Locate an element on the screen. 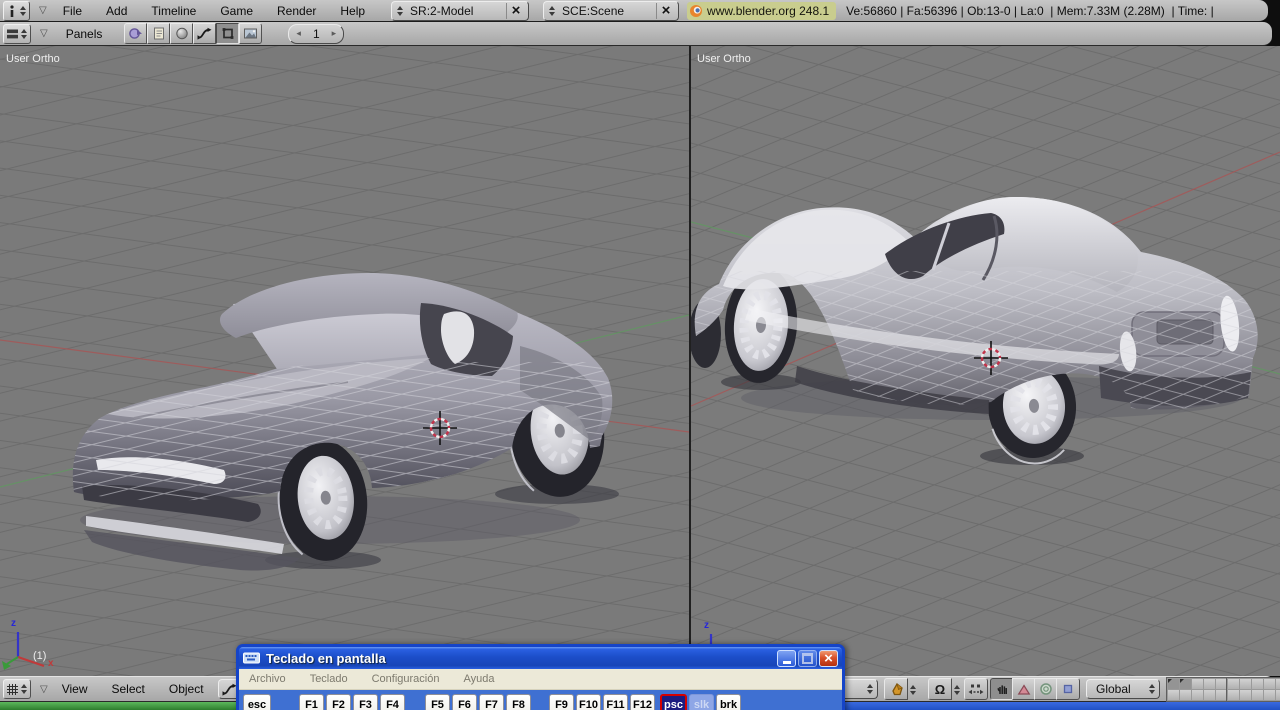  orientation-spinner is located at coordinates (1151, 689).